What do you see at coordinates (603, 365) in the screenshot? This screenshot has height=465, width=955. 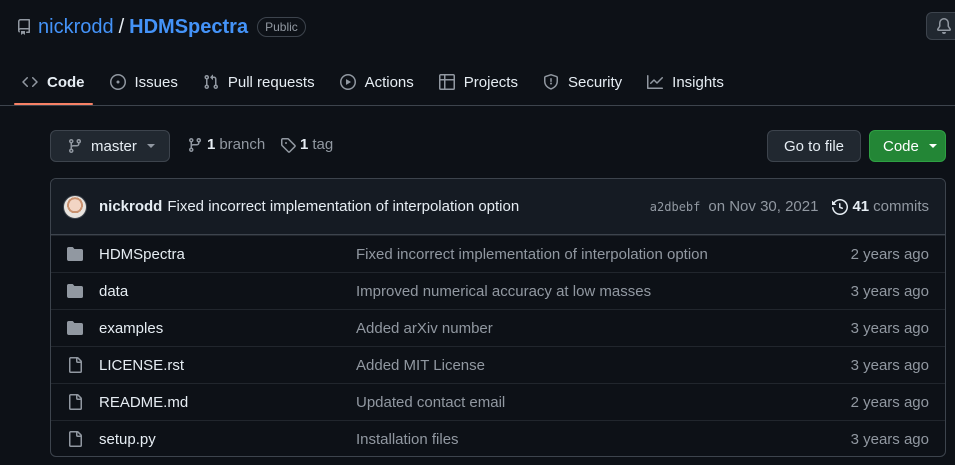 I see `file-commit-message-link: Added MIT License` at bounding box center [603, 365].